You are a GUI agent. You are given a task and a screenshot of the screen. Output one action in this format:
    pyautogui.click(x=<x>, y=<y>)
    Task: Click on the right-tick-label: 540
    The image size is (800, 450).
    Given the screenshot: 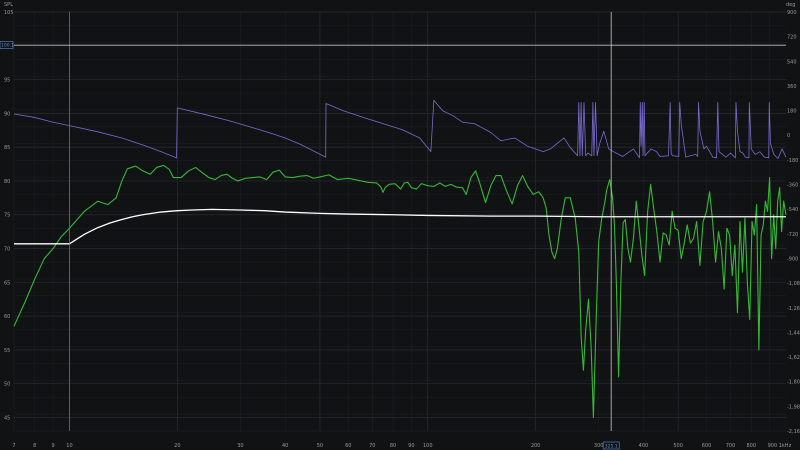 What is the action you would take?
    pyautogui.click(x=792, y=62)
    